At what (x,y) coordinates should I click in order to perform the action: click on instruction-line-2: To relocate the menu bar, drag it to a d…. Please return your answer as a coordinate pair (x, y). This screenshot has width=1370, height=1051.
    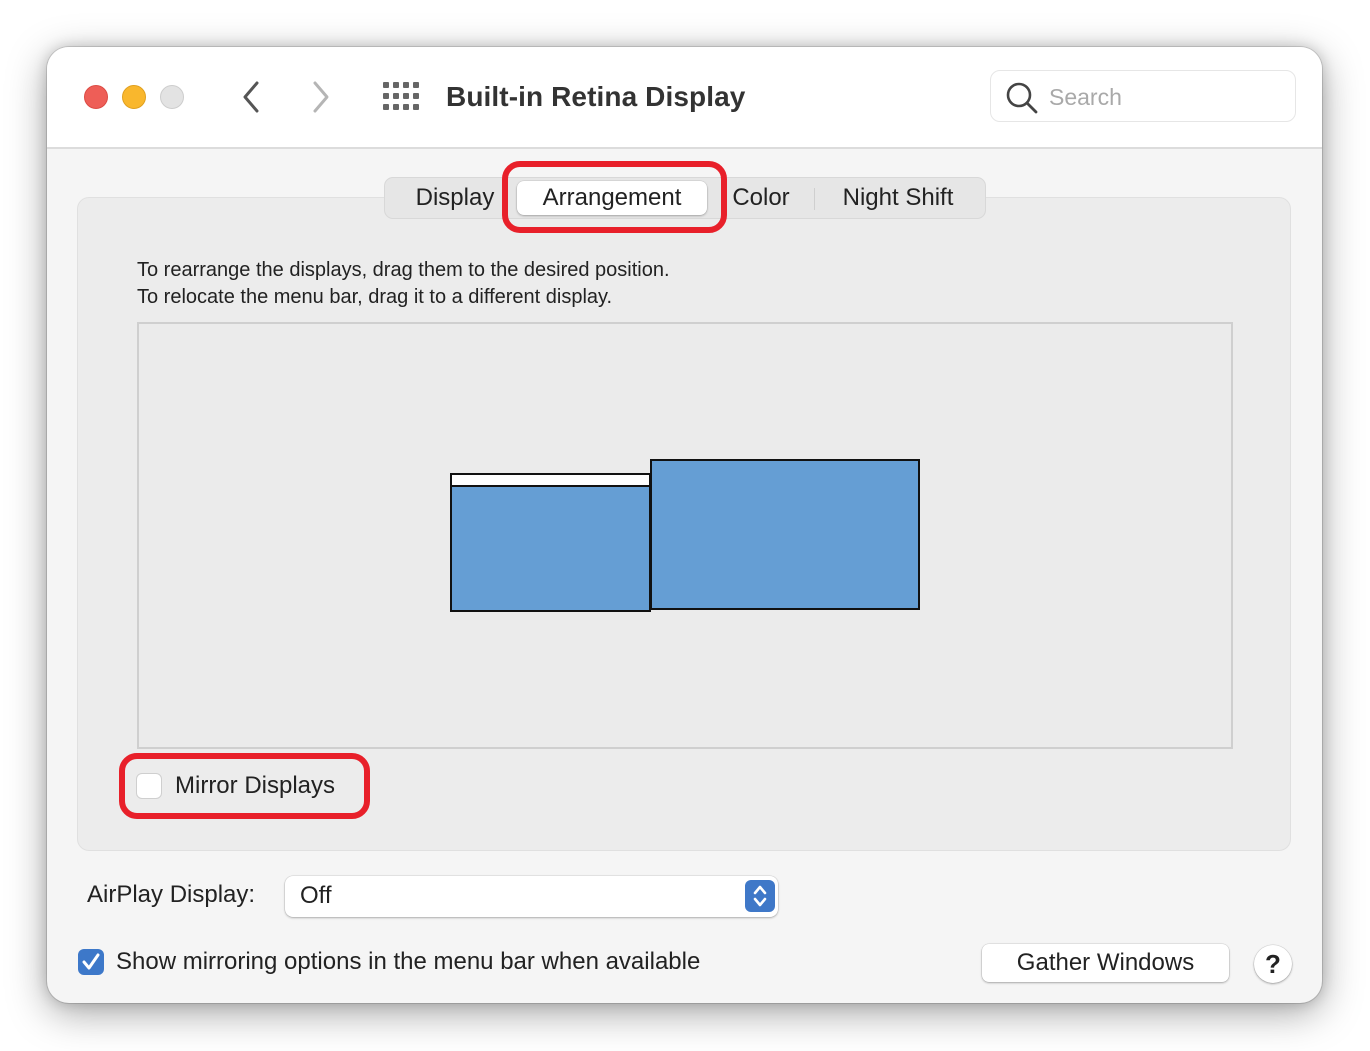
    Looking at the image, I should click on (375, 297).